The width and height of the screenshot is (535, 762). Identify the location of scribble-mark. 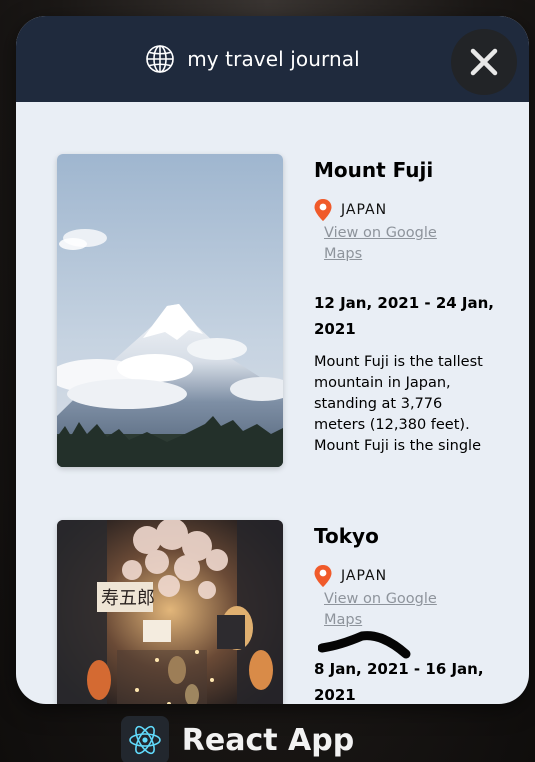
(364, 645).